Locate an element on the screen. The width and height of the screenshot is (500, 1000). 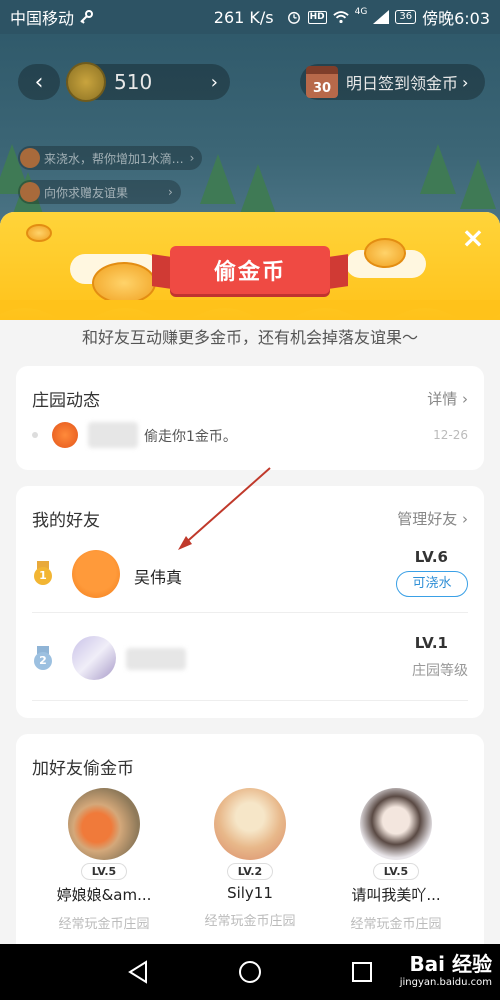
baidu-jingyan-watermark: Bai 经验 jingyan.baidu.com is located at coordinates (446, 968).